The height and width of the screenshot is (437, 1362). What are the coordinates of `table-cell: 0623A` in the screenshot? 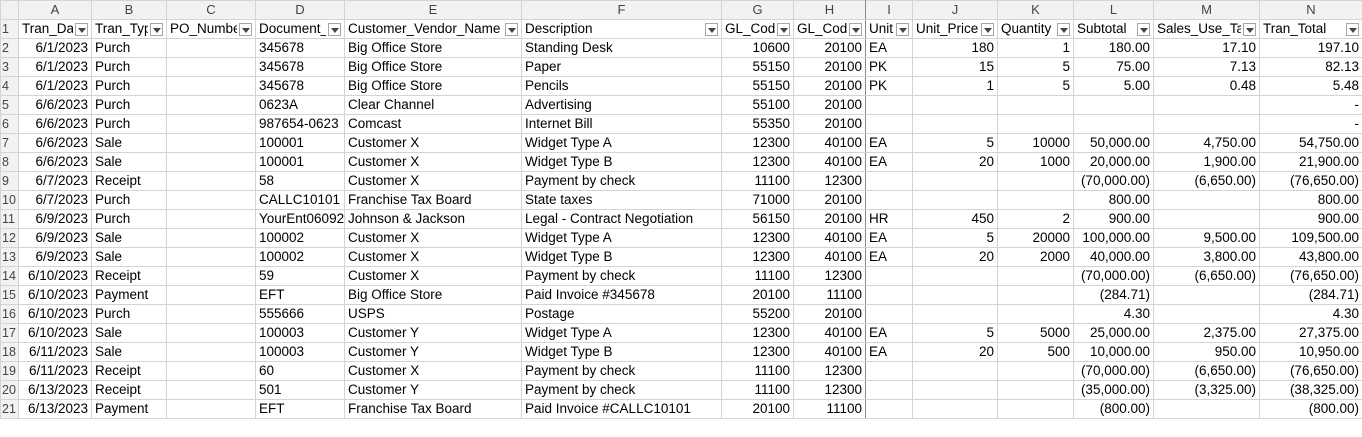 It's located at (300, 105).